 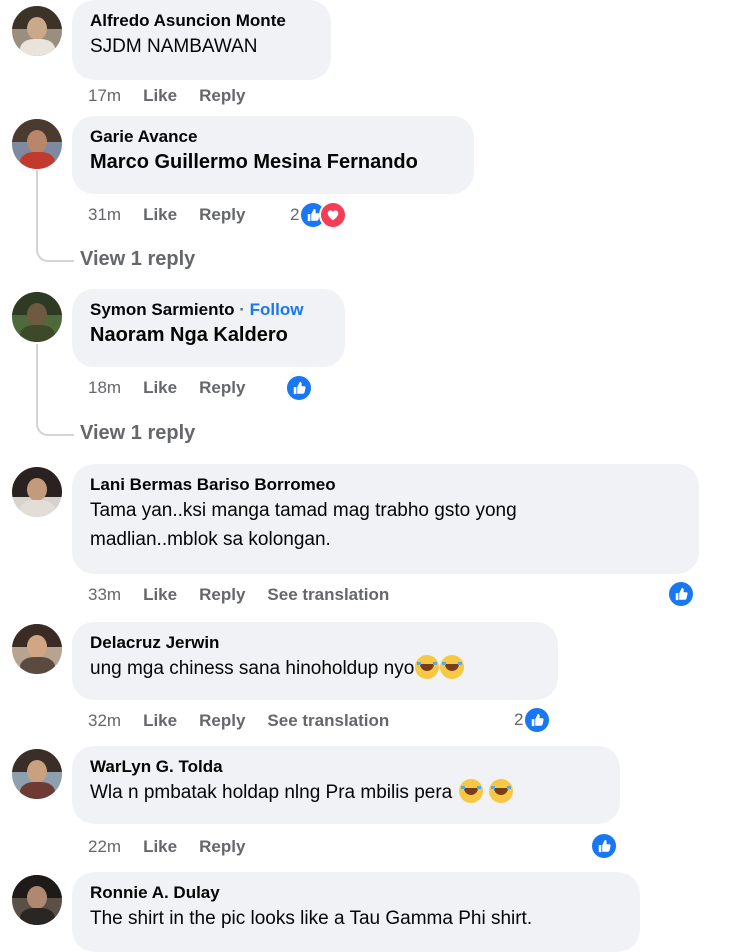 I want to click on commenter-name: Lani Bermas Bariso Borromeo, so click(x=385, y=485).